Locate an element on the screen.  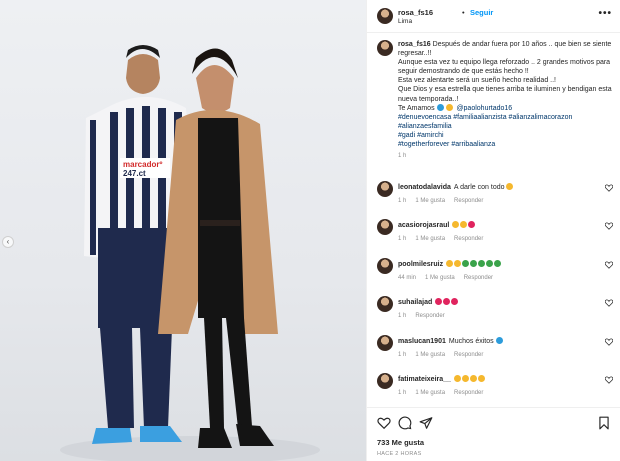
caption-avatar is located at coordinates (385, 48).